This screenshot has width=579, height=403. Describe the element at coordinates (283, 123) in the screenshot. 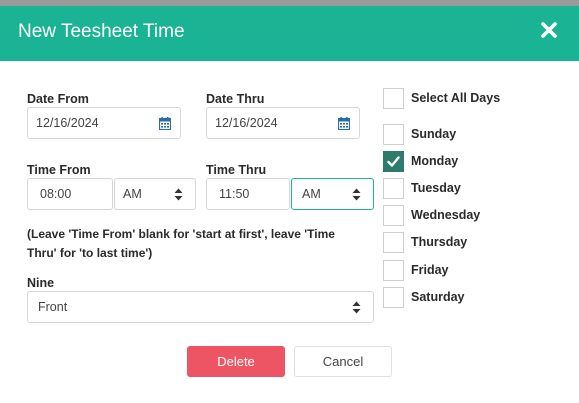

I see `date-thru-input: 12/16/2024` at that location.